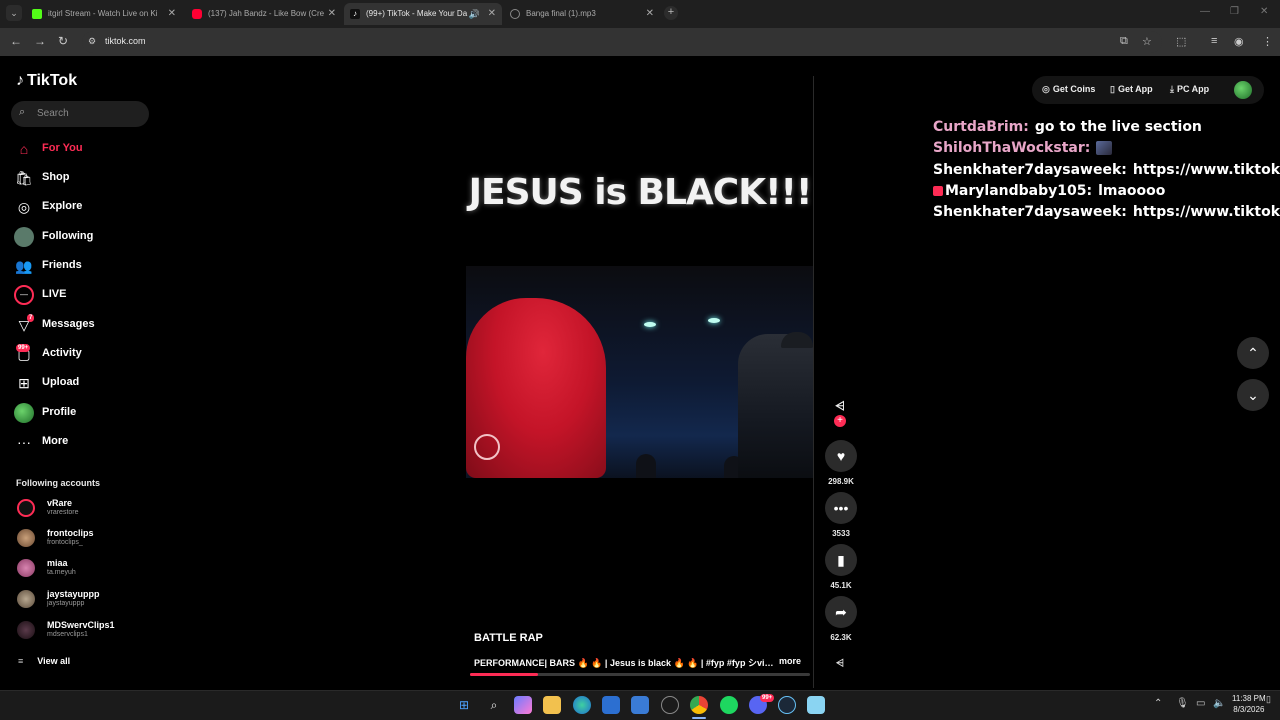 The image size is (1280, 720). I want to click on tiktok-favicon-icon: ♪, so click(355, 14).